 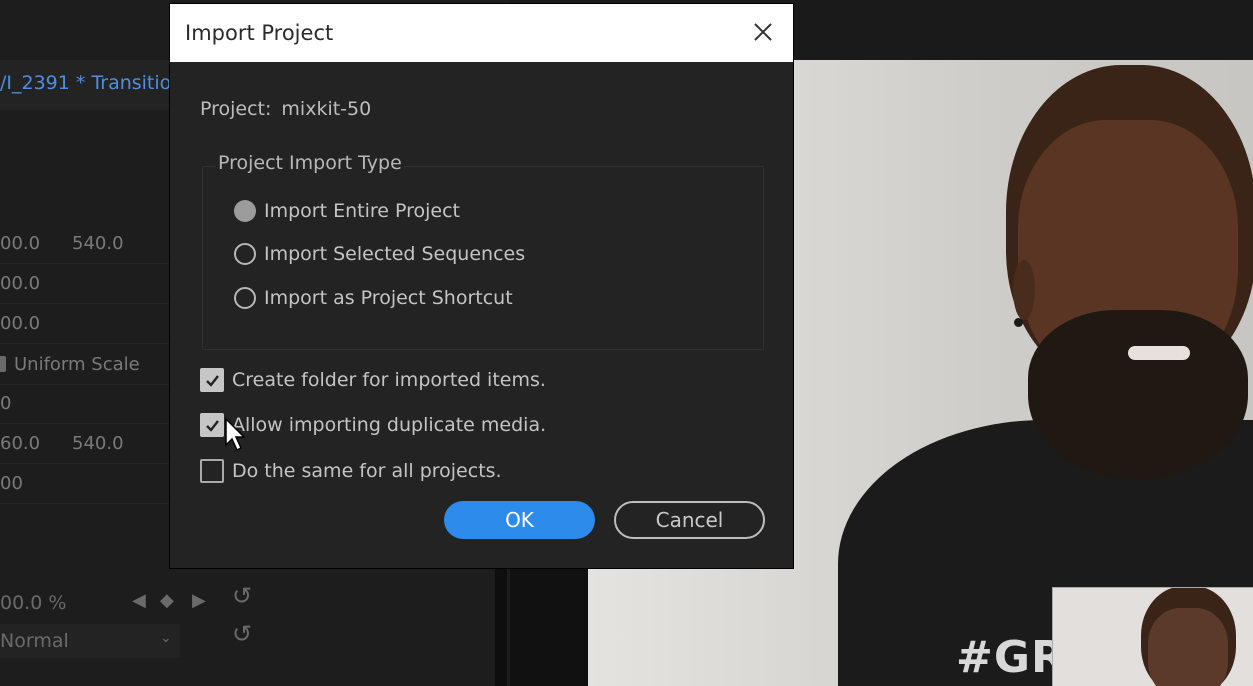 I want to click on scale-row: 00.0, so click(x=85, y=283).